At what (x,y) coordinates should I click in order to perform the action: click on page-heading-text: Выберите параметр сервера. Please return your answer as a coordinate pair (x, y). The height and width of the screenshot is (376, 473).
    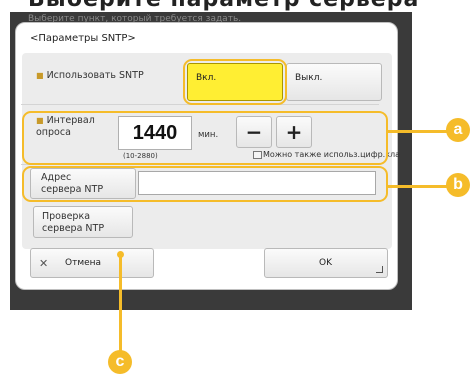
    Looking at the image, I should click on (223, 6).